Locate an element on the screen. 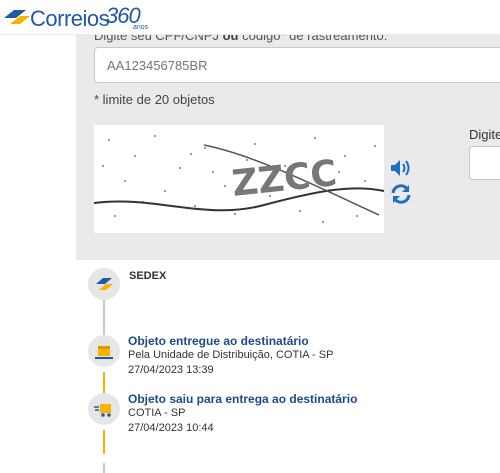  service-name: SEDEX is located at coordinates (148, 276).